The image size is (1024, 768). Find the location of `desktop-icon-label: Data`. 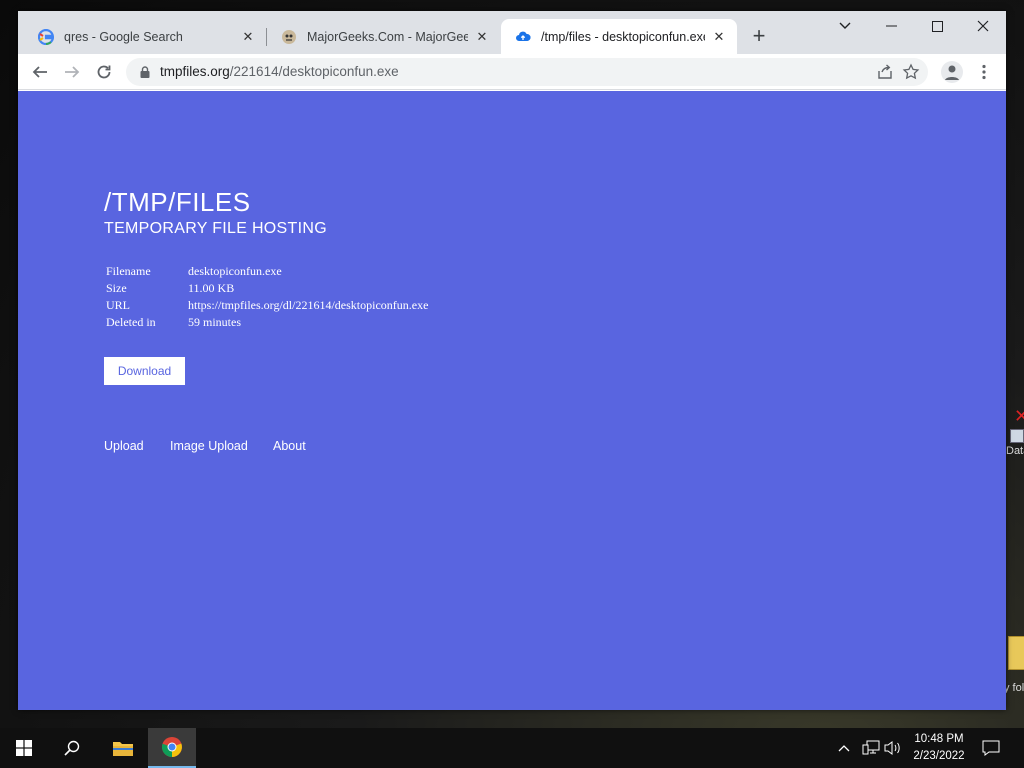

desktop-icon-label: Data is located at coordinates (1015, 451).